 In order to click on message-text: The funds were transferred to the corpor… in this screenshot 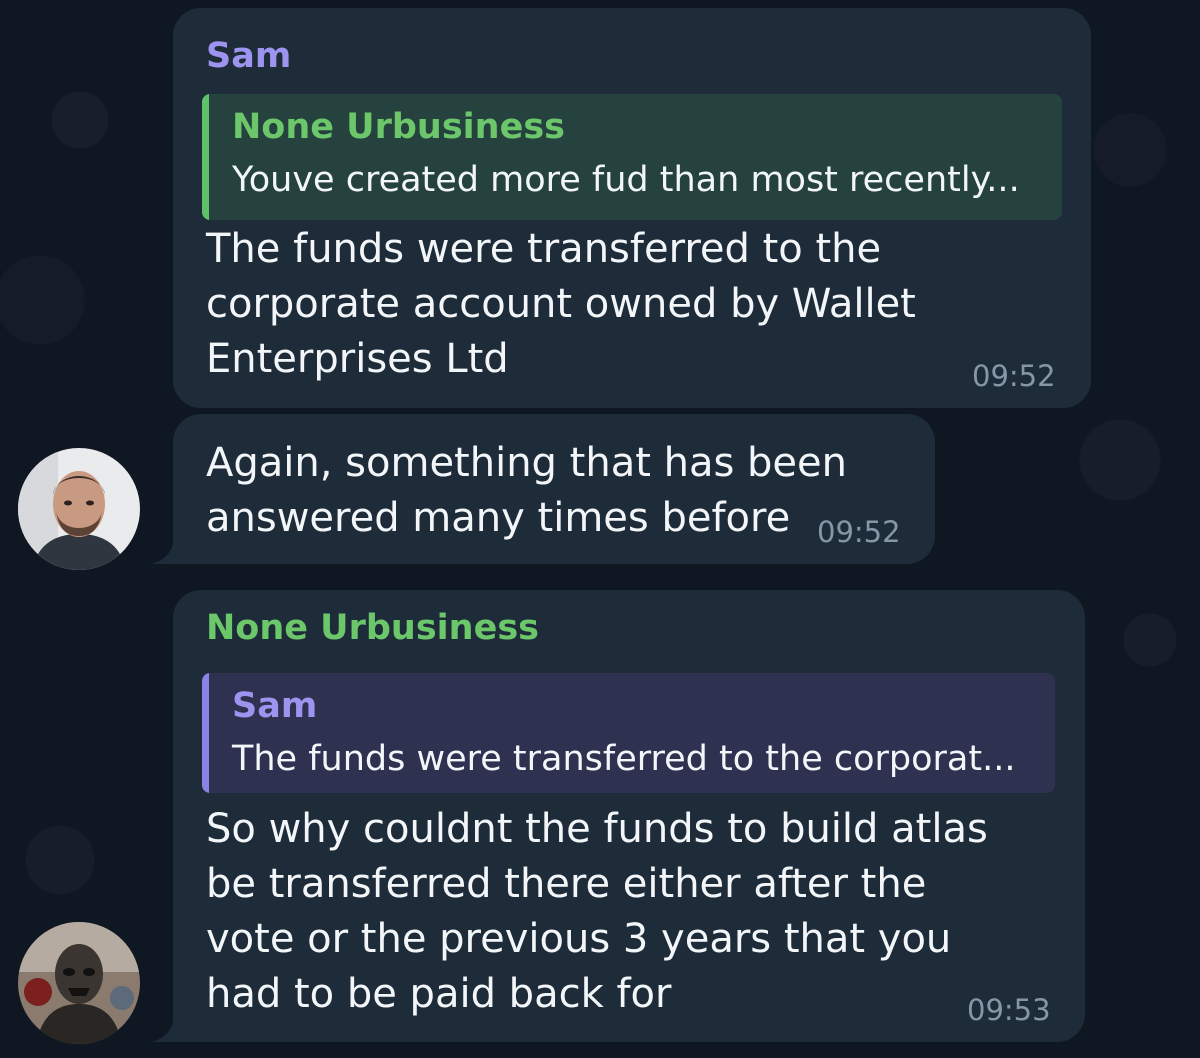, I will do `click(561, 304)`.